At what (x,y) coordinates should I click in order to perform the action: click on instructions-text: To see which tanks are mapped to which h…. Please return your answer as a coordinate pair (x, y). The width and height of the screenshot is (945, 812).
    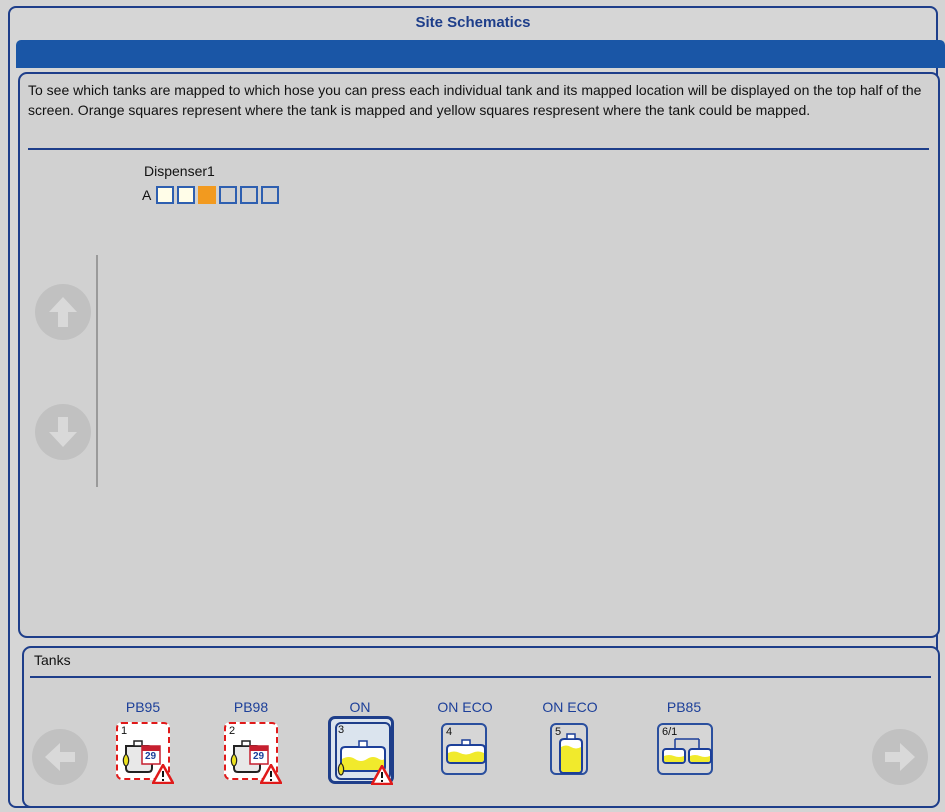
    Looking at the image, I should click on (475, 100).